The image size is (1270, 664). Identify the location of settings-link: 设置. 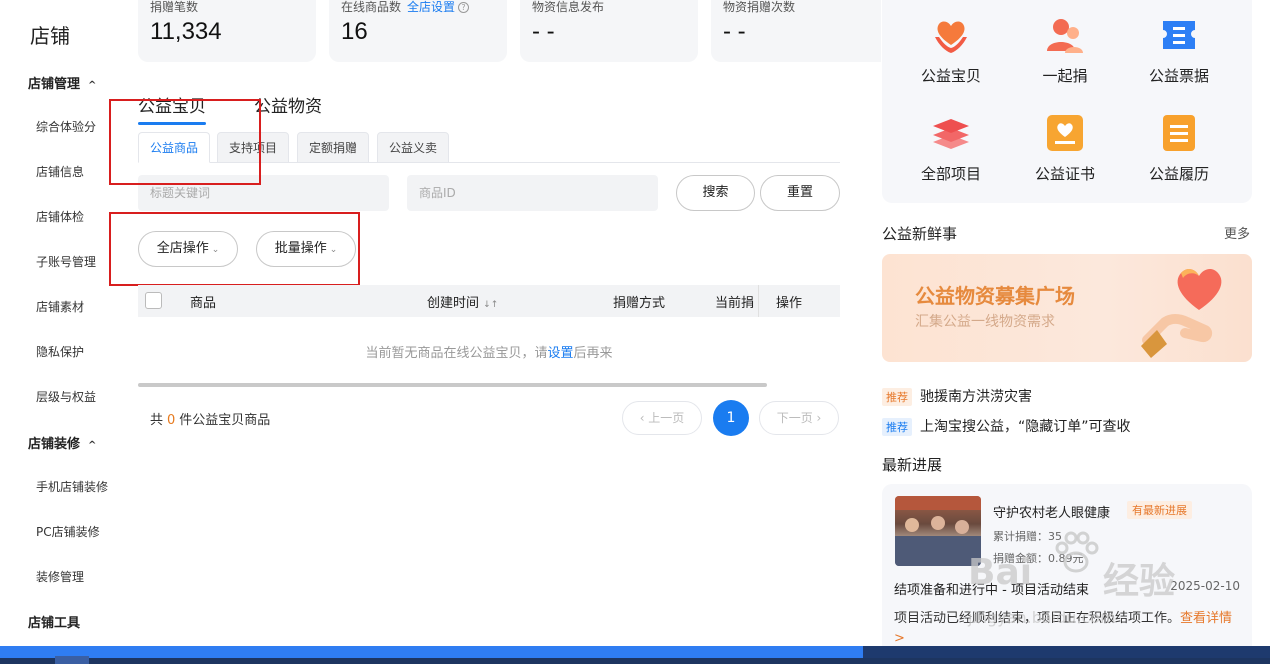
(560, 353).